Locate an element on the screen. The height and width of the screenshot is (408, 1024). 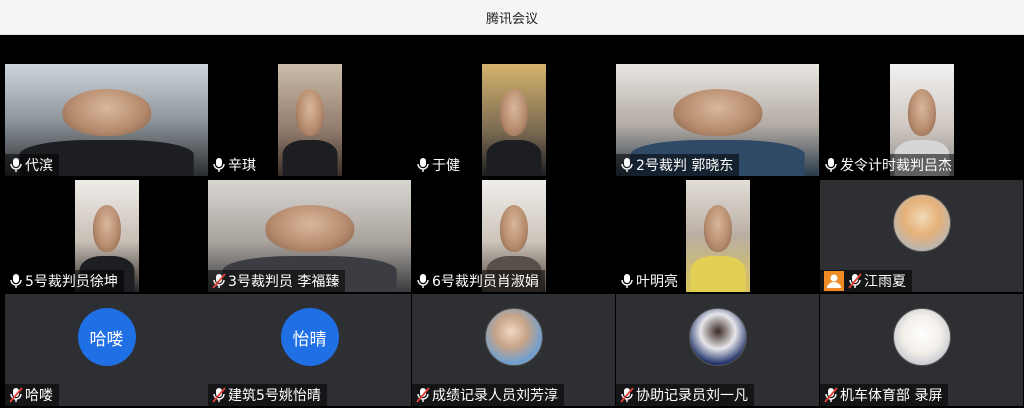
participant-name: 2号裁判 郭晓东 is located at coordinates (685, 166).